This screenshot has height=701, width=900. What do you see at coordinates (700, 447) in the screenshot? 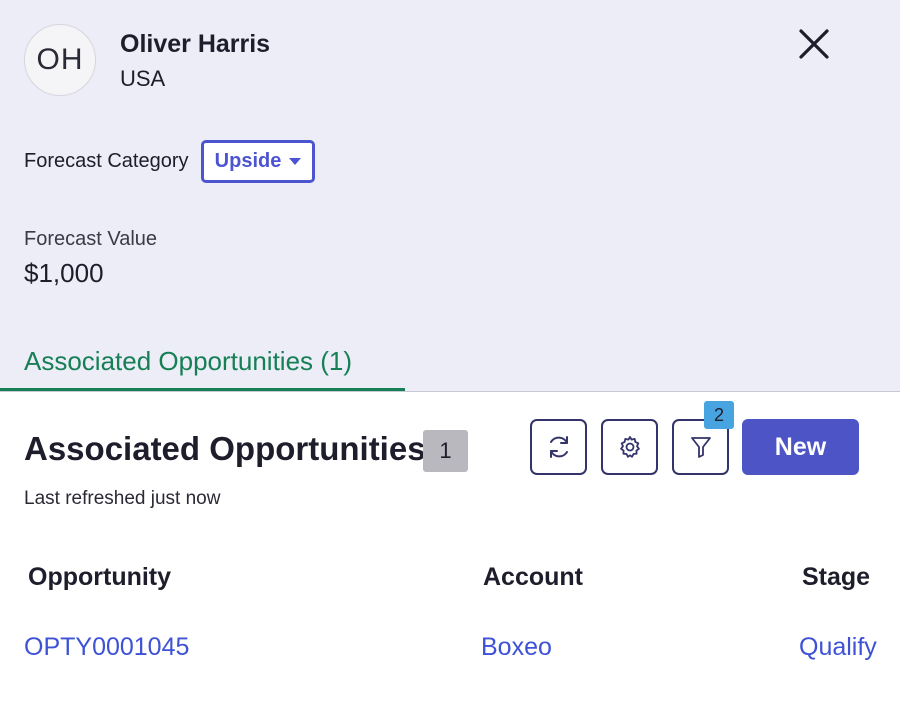
I see `filter-icon` at bounding box center [700, 447].